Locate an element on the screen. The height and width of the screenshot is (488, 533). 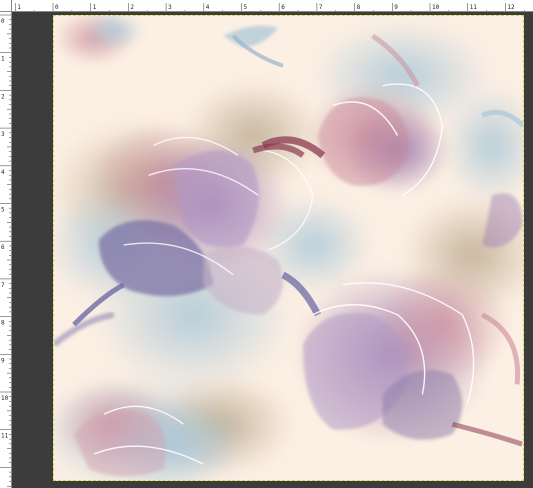
ruler-label: 12 is located at coordinates (511, 7).